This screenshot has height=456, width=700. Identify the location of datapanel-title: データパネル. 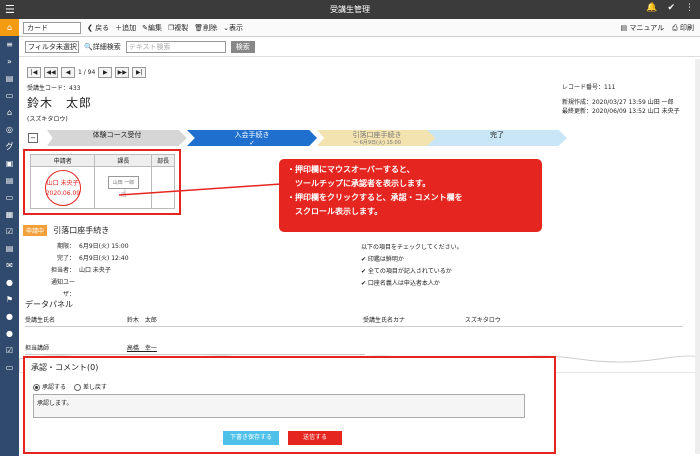
(49, 304).